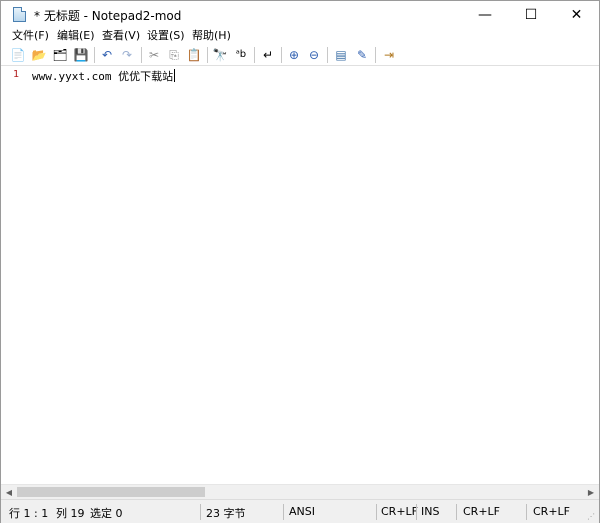 This screenshot has height=523, width=600. I want to click on window-title: * 无标题 - Notepad2-mod, so click(108, 16).